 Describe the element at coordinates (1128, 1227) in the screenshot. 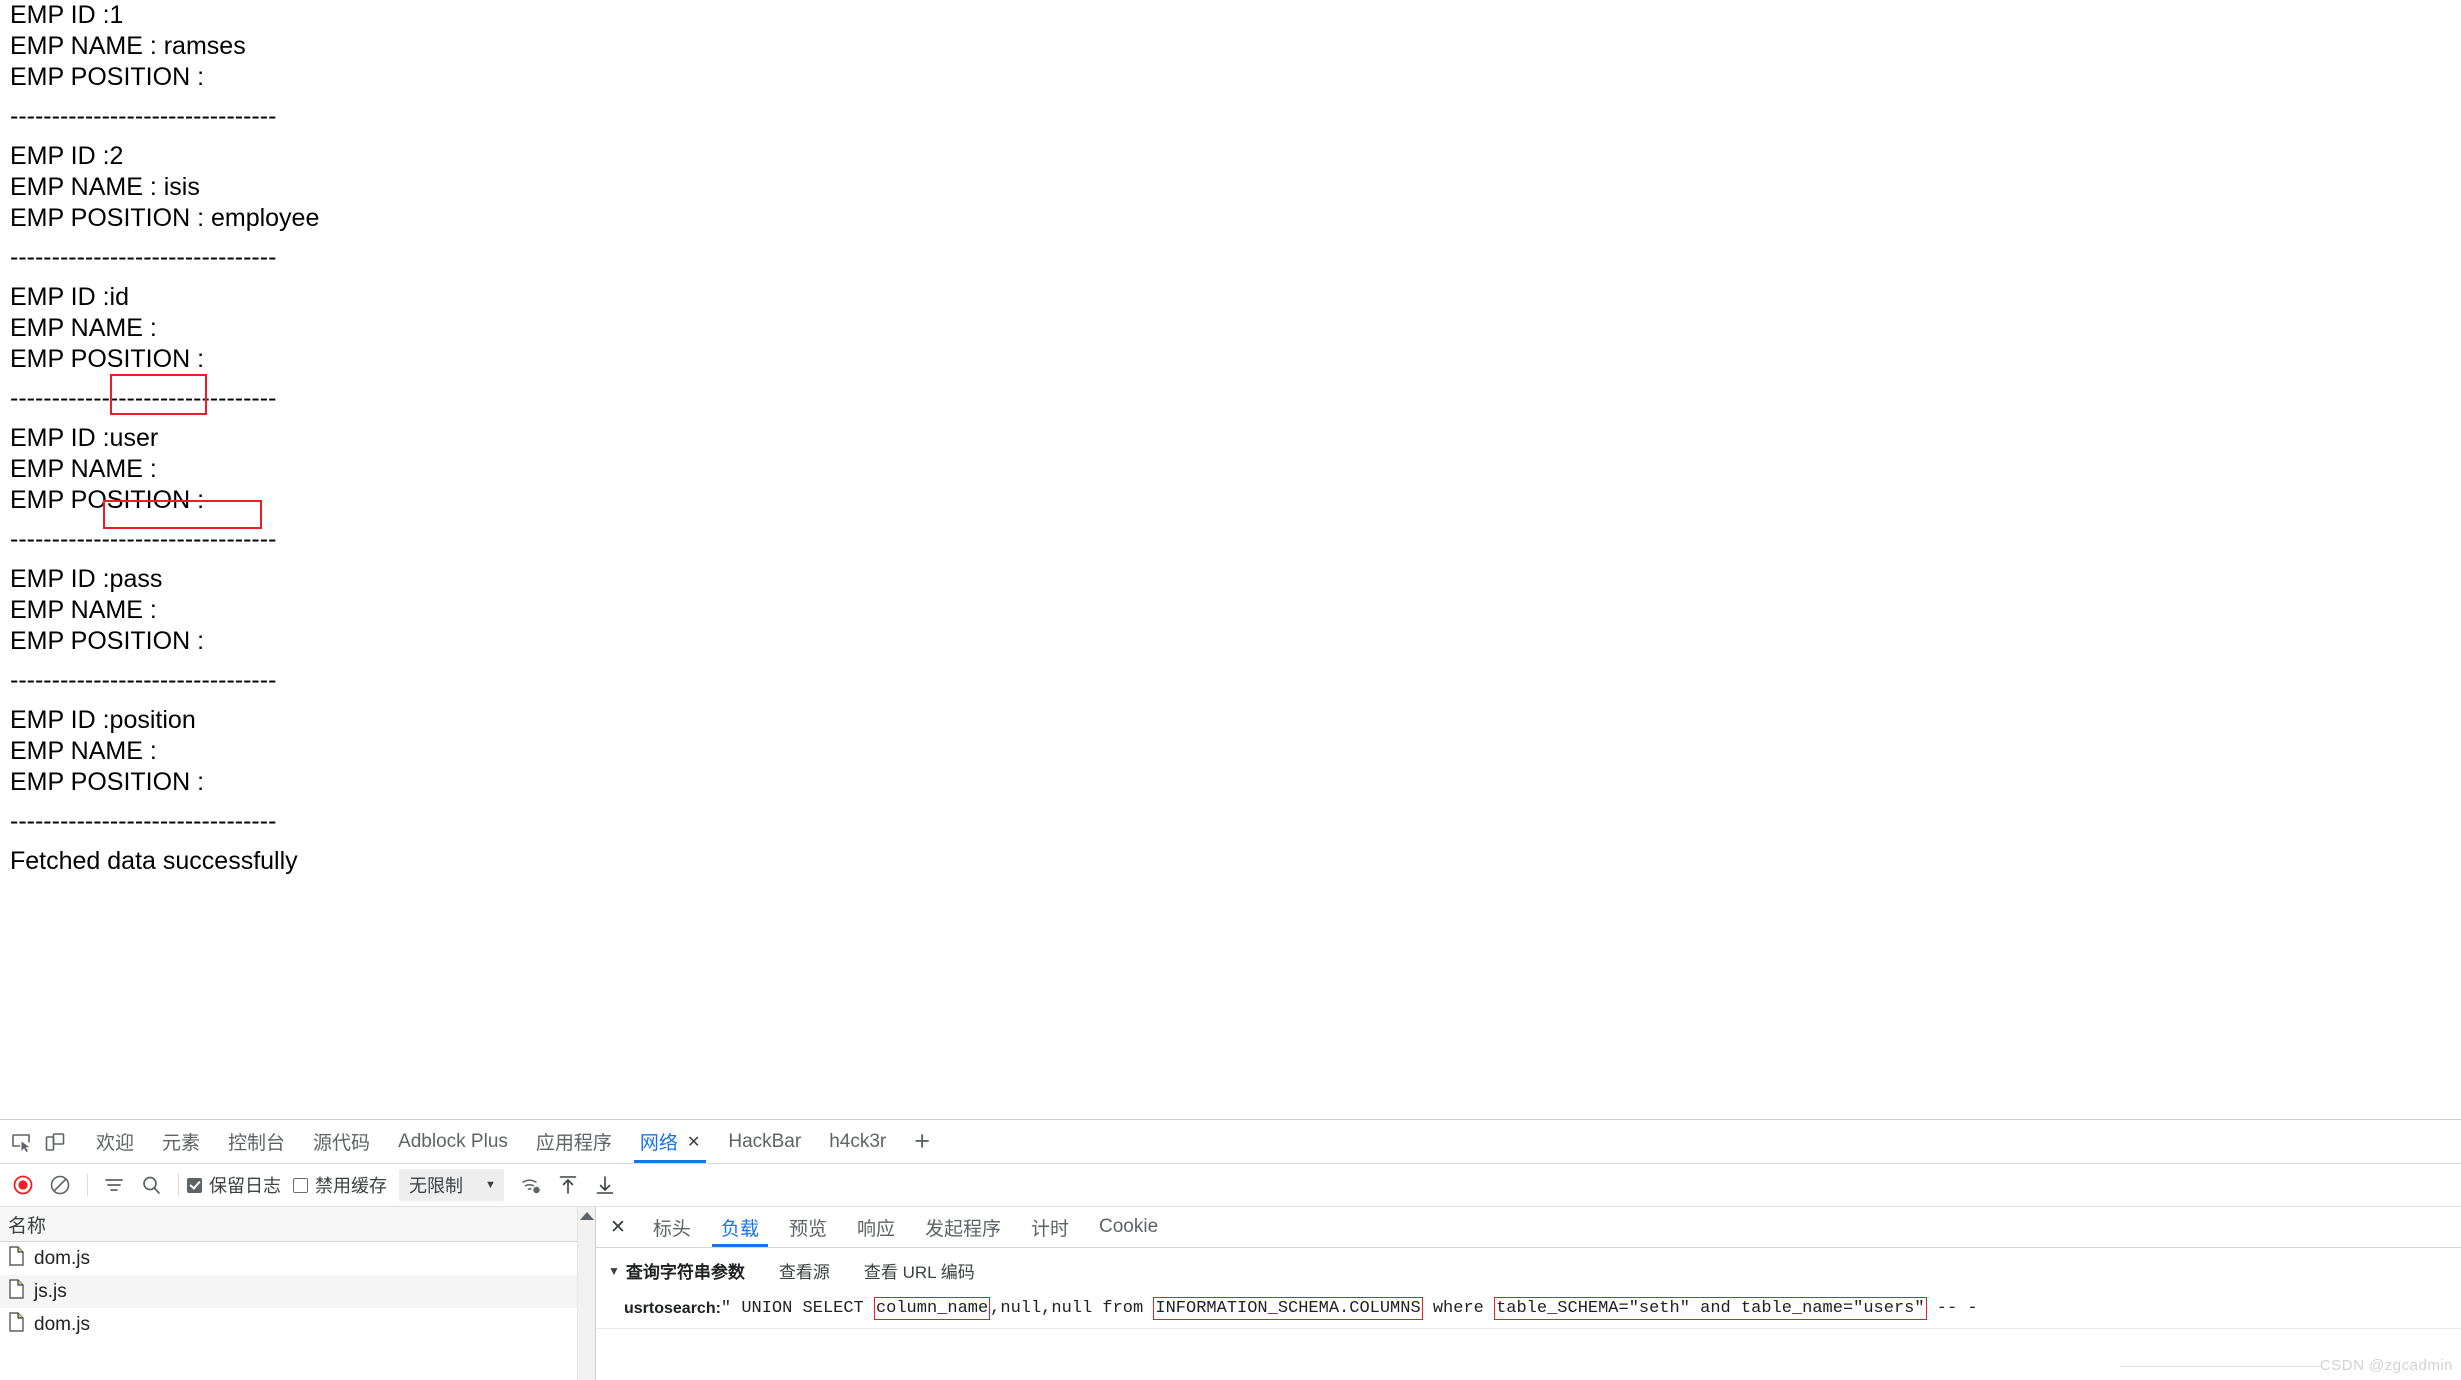

I see `detail-tab-cookies: Cookie` at that location.